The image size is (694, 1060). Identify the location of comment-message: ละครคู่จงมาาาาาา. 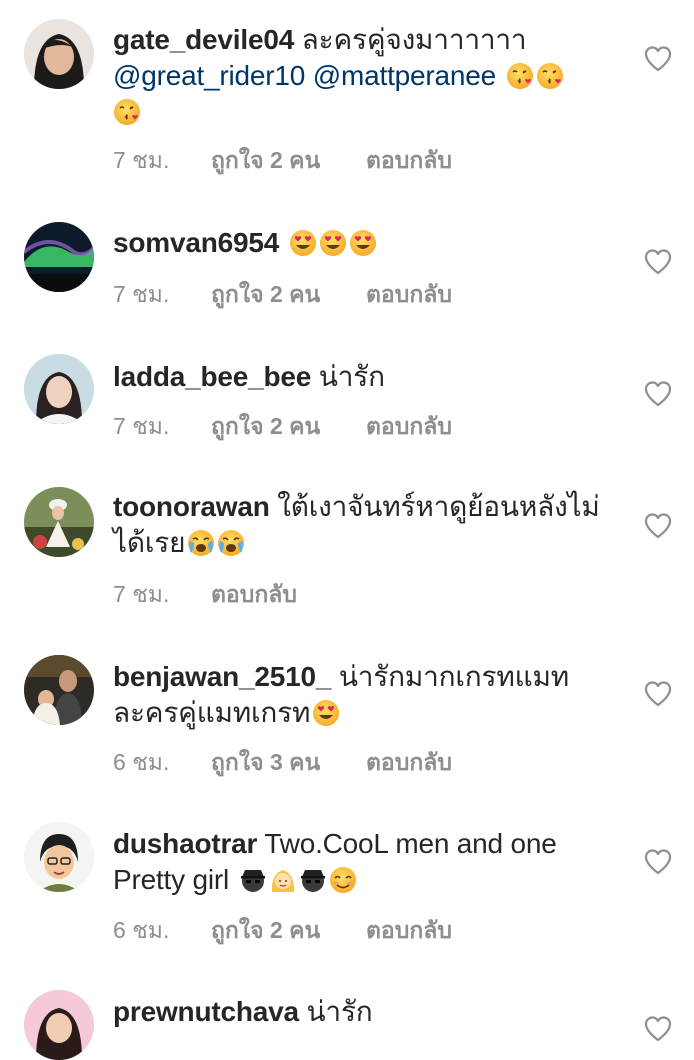
(414, 39).